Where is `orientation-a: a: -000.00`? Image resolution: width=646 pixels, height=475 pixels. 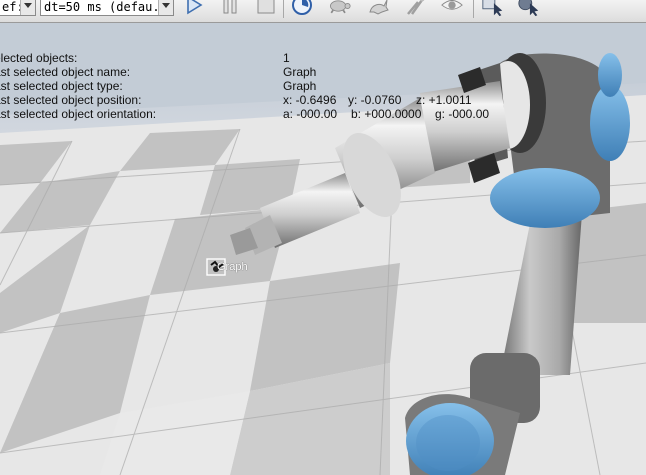 orientation-a: a: -000.00 is located at coordinates (310, 114).